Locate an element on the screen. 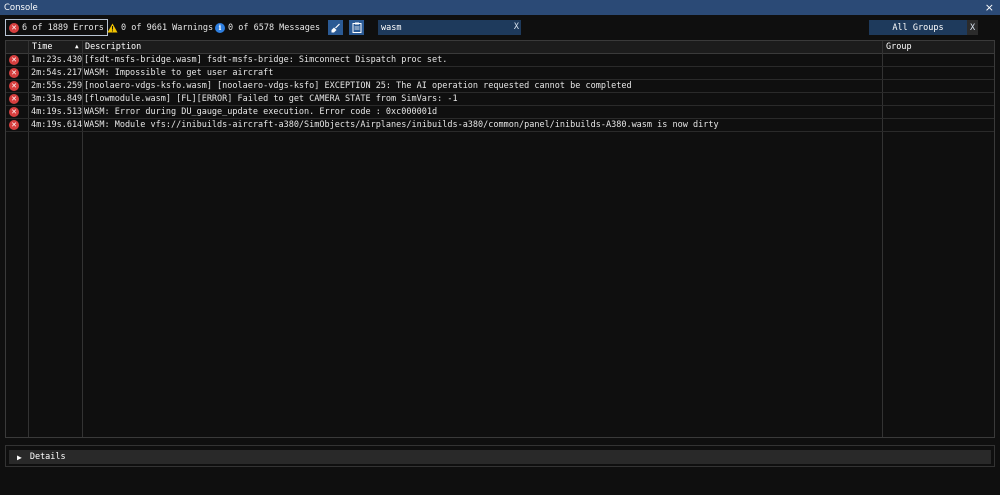 This screenshot has height=495, width=1000. table-header: Time ▲ Description Group is located at coordinates (500, 47).